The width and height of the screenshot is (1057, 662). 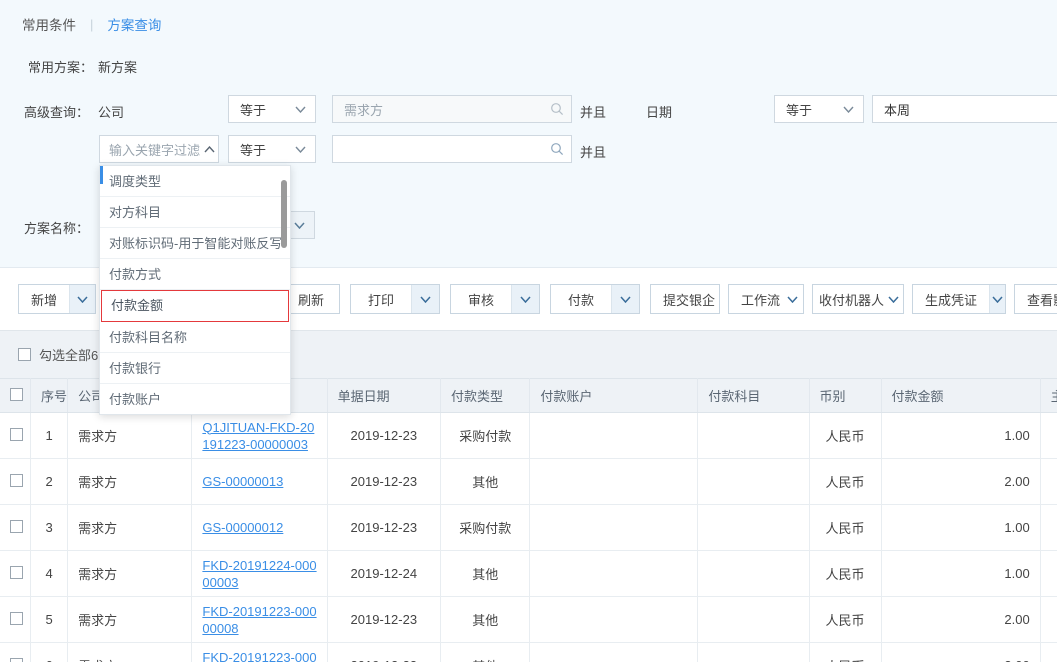 What do you see at coordinates (57, 299) in the screenshot?
I see `toolbar-button-add: 新增` at bounding box center [57, 299].